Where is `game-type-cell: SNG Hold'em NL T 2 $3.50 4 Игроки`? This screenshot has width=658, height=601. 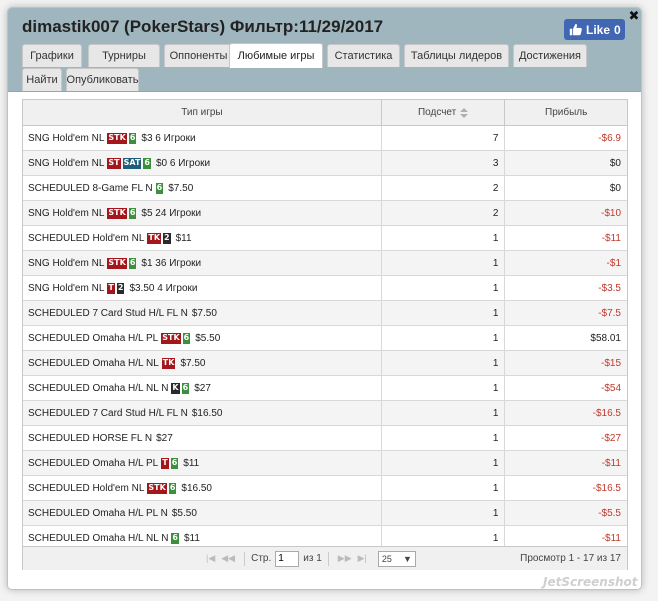
game-type-cell: SNG Hold'em NL T 2 $3.50 4 Игроки is located at coordinates (202, 288).